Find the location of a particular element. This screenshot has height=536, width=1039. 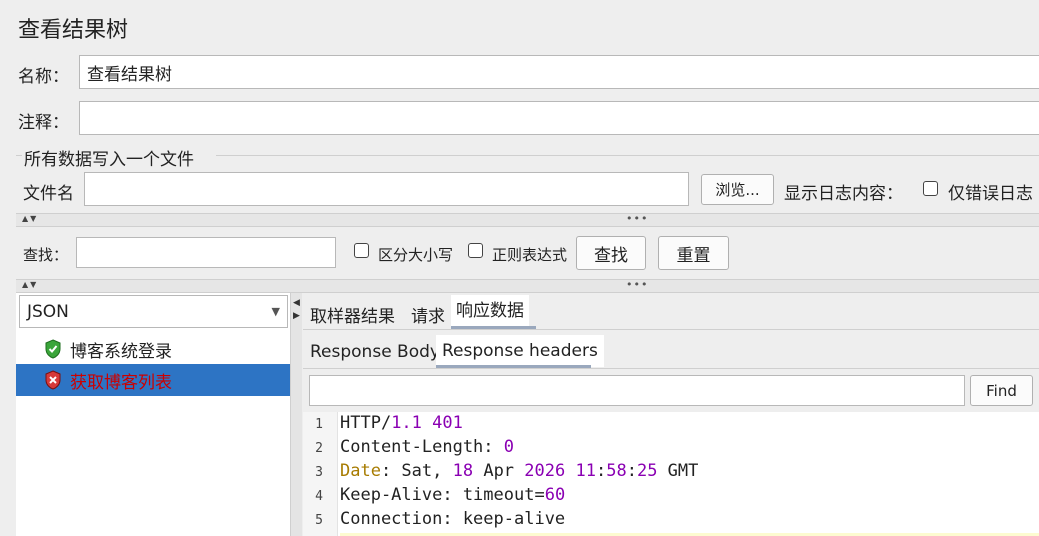

regex-label: 正则表达式 is located at coordinates (530, 255).